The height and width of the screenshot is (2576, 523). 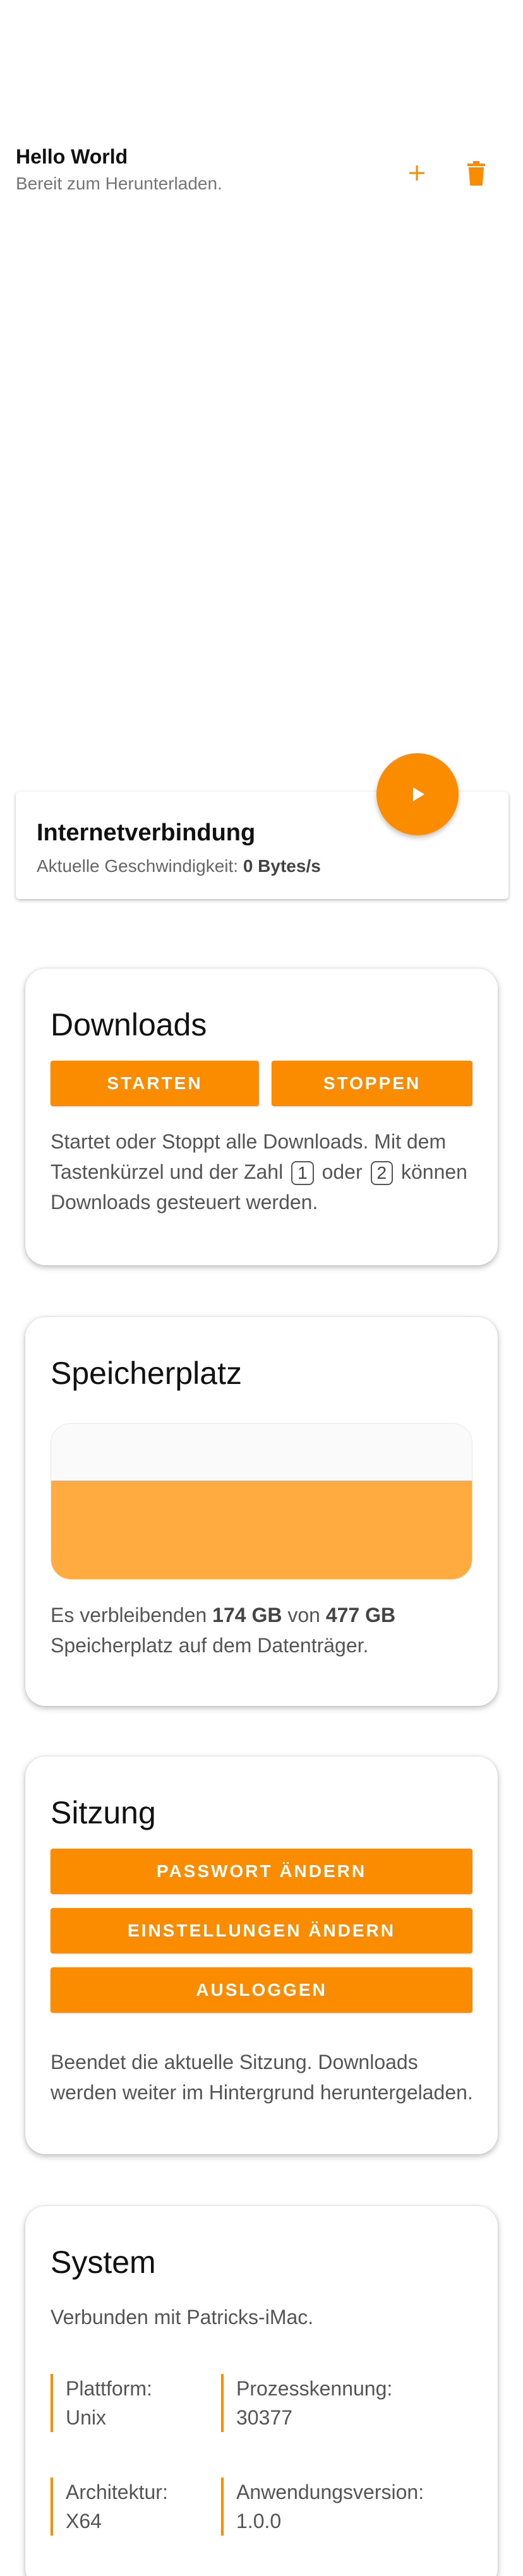 What do you see at coordinates (129, 1024) in the screenshot?
I see `downloads-title: Downloads` at bounding box center [129, 1024].